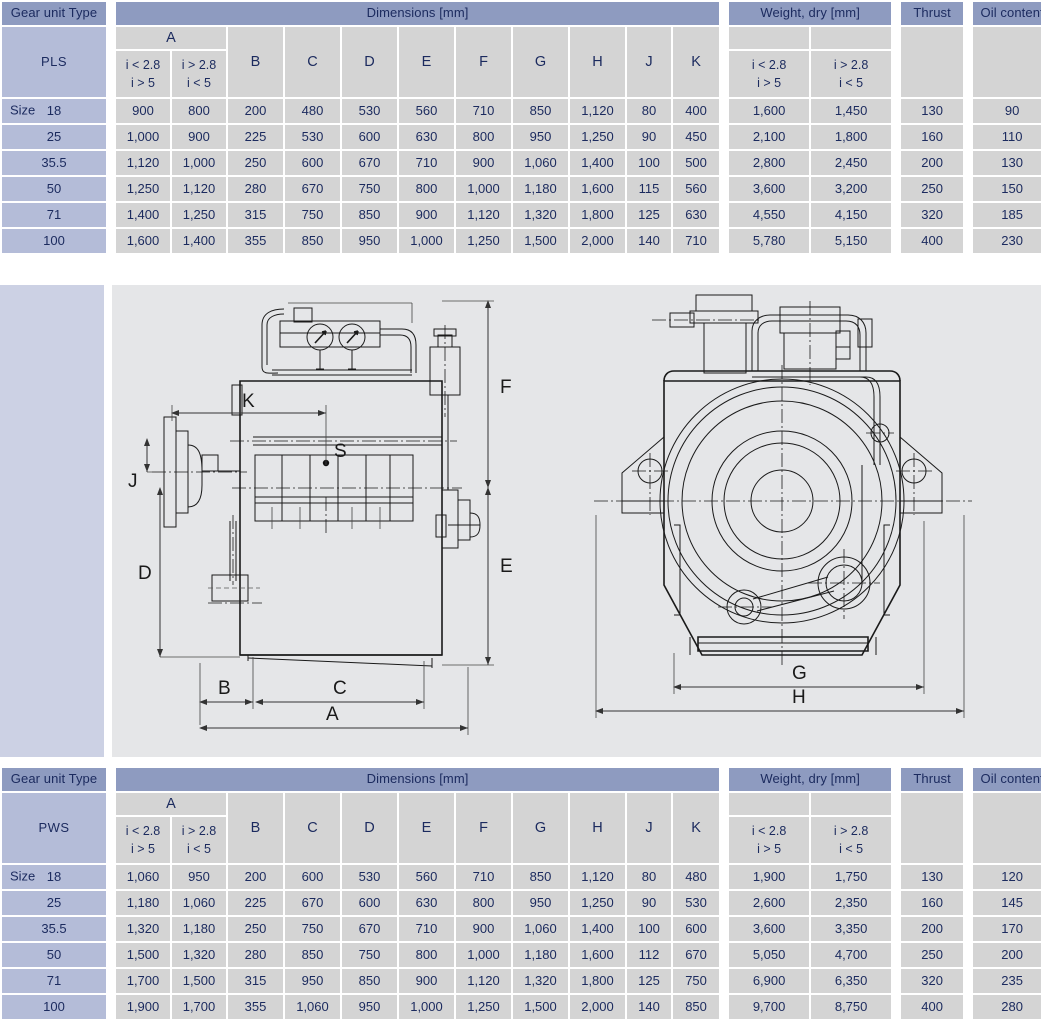  Describe the element at coordinates (597, 241) in the screenshot. I see `cell-h: 2,000` at that location.